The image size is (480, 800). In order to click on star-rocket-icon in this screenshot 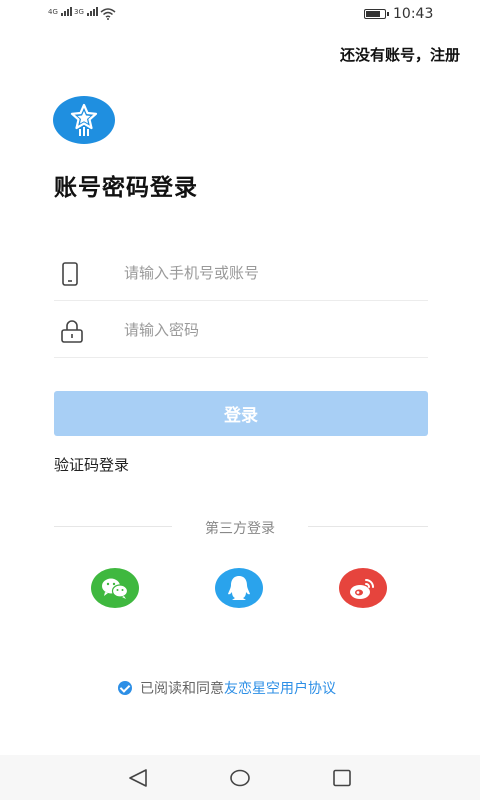, I will do `click(84, 119)`.